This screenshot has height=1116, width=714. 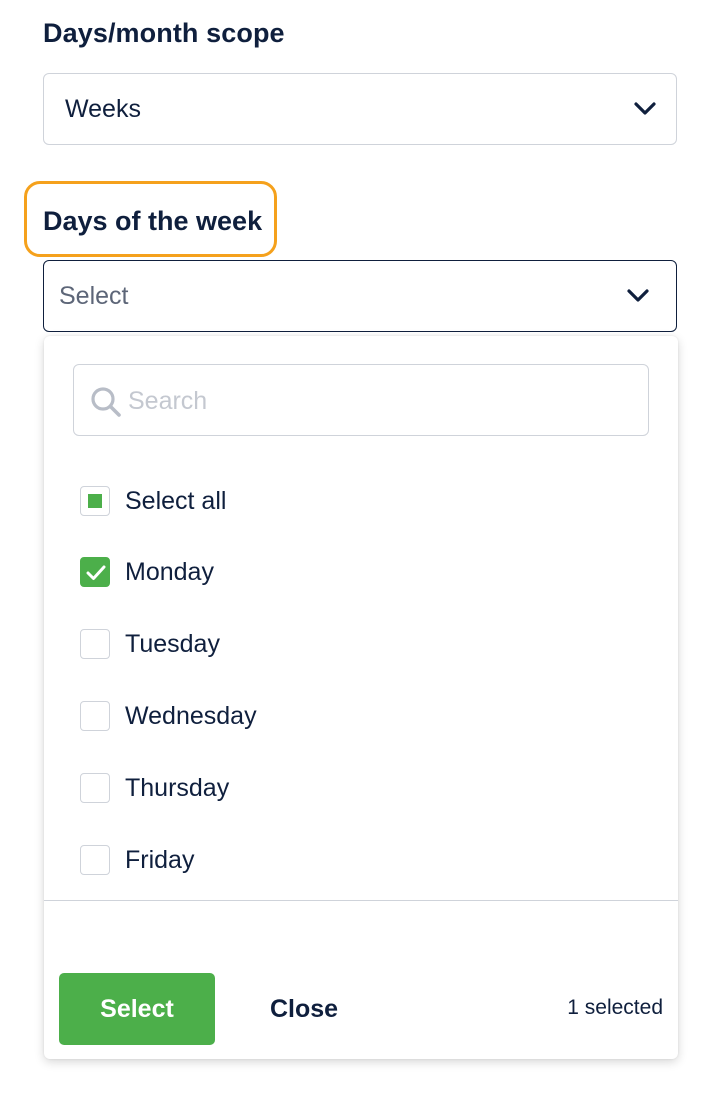 I want to click on search-input, so click(x=378, y=401).